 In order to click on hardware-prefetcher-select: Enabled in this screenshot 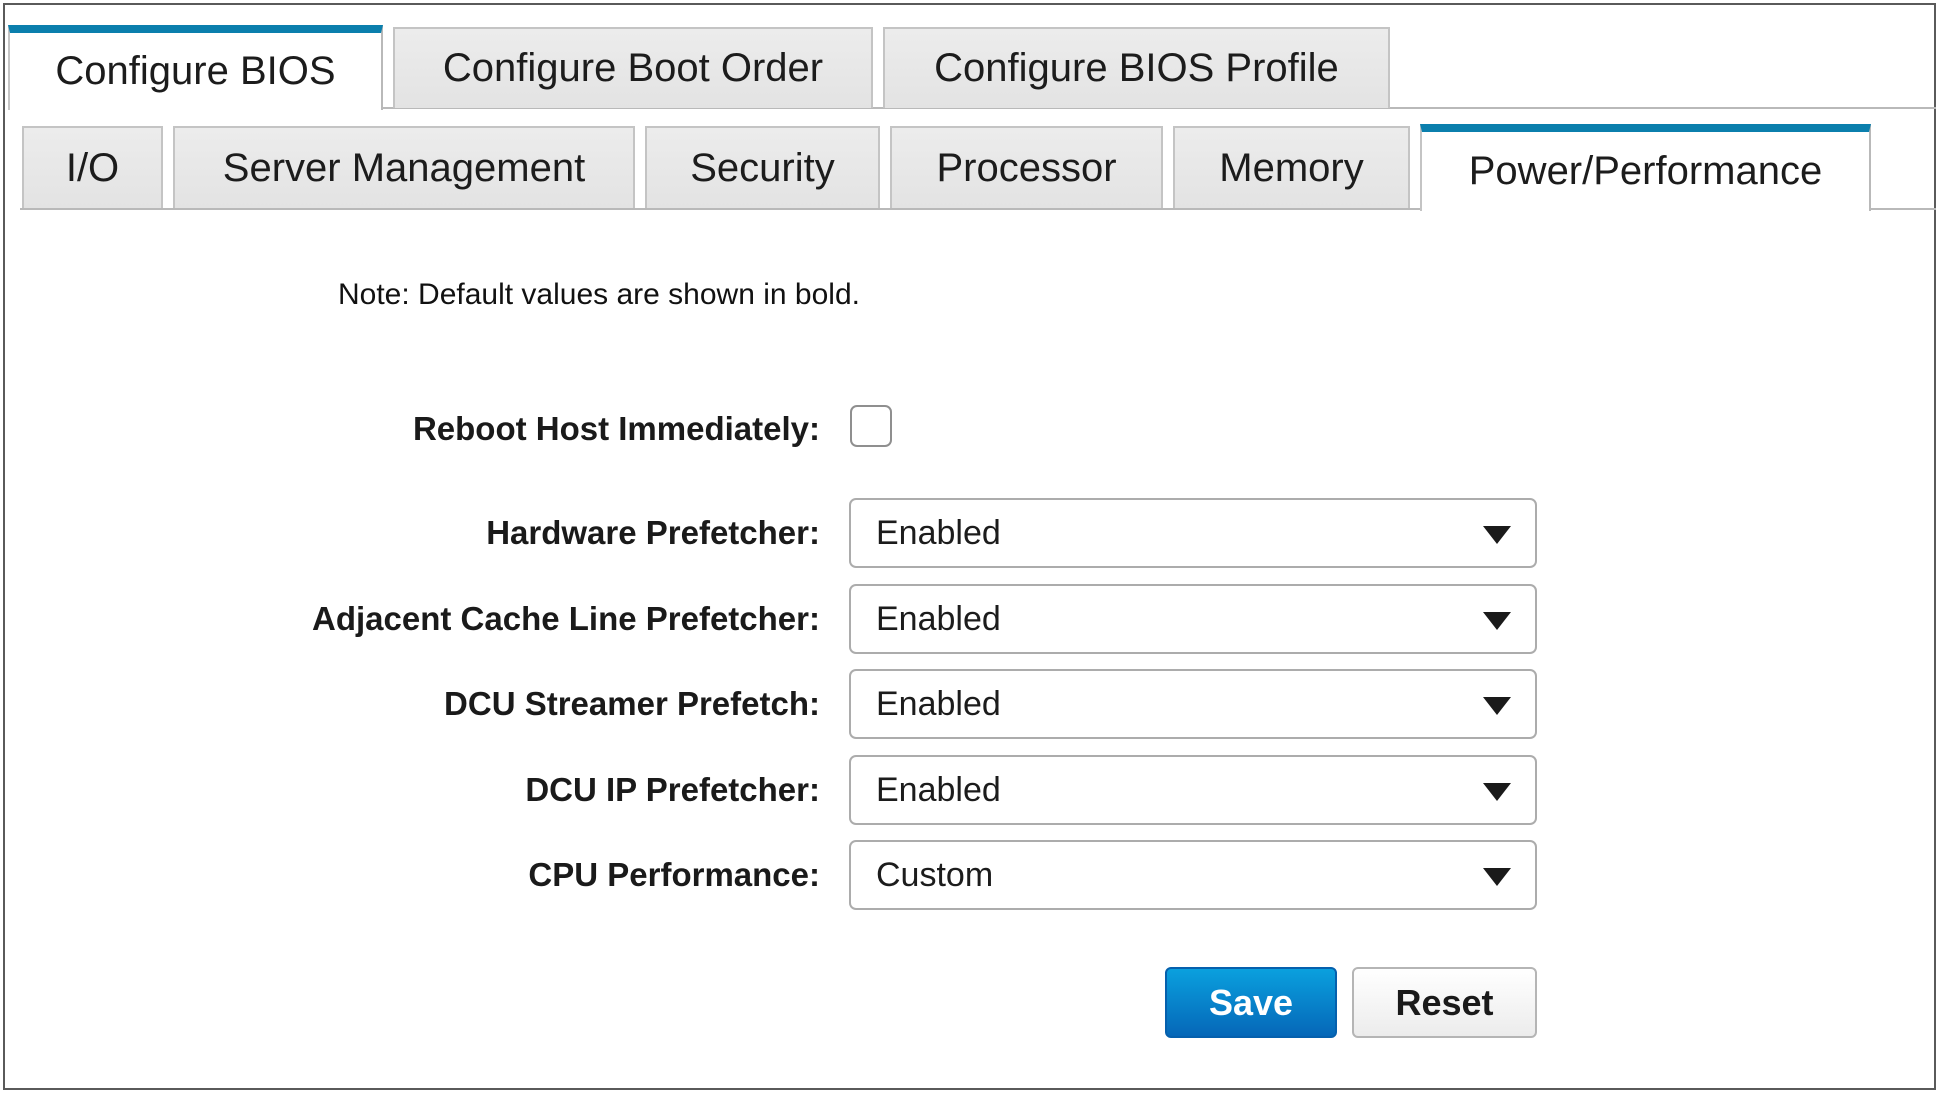, I will do `click(1193, 533)`.